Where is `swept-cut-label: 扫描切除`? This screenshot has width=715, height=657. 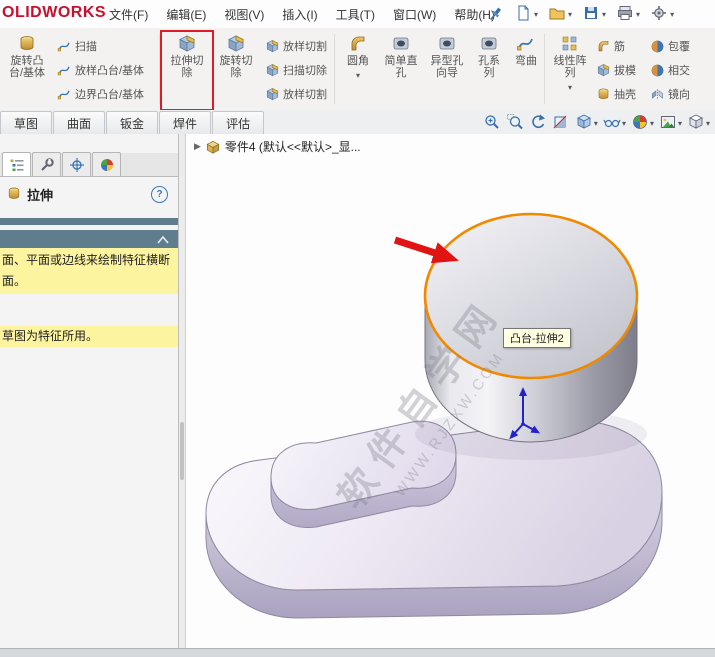
swept-cut-label: 扫描切除 is located at coordinates (305, 71).